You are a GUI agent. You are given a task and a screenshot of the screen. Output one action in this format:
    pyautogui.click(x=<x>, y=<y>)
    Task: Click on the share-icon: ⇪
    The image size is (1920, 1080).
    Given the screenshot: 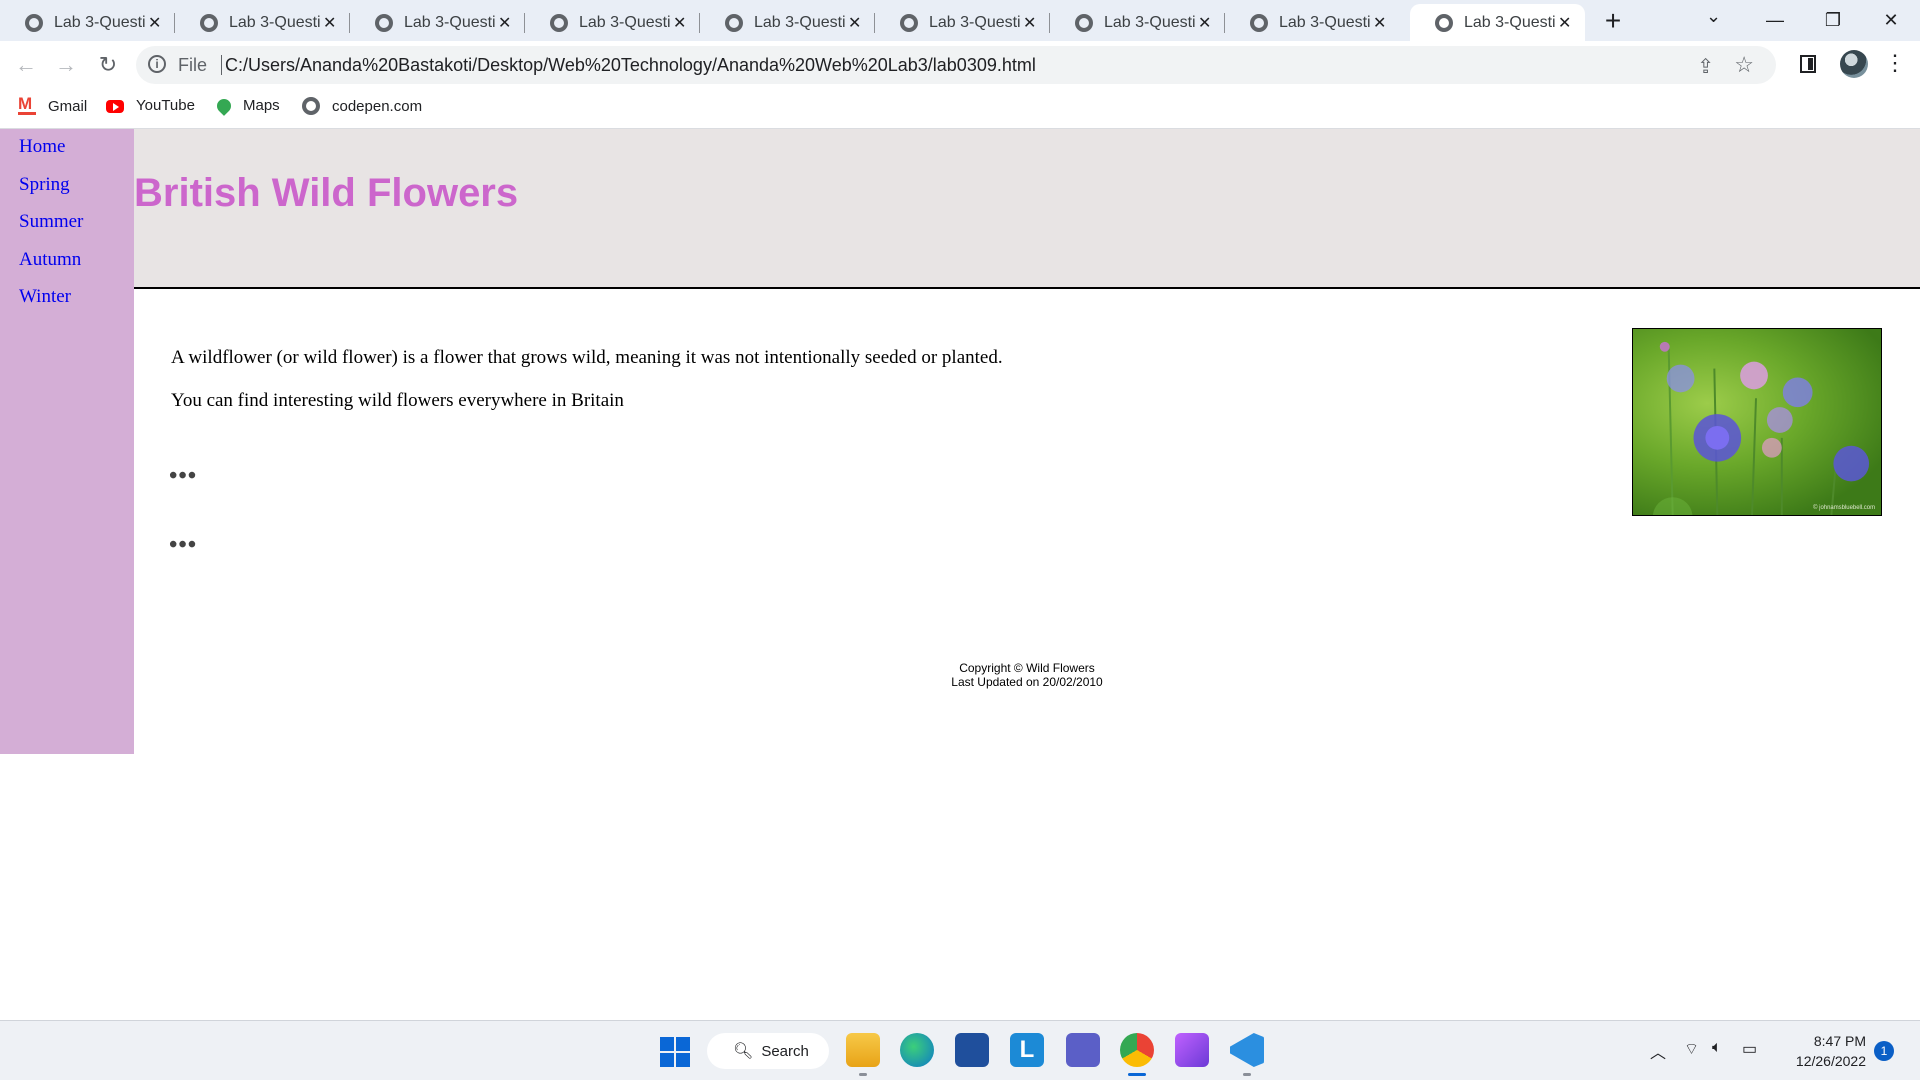 What is the action you would take?
    pyautogui.click(x=1705, y=66)
    